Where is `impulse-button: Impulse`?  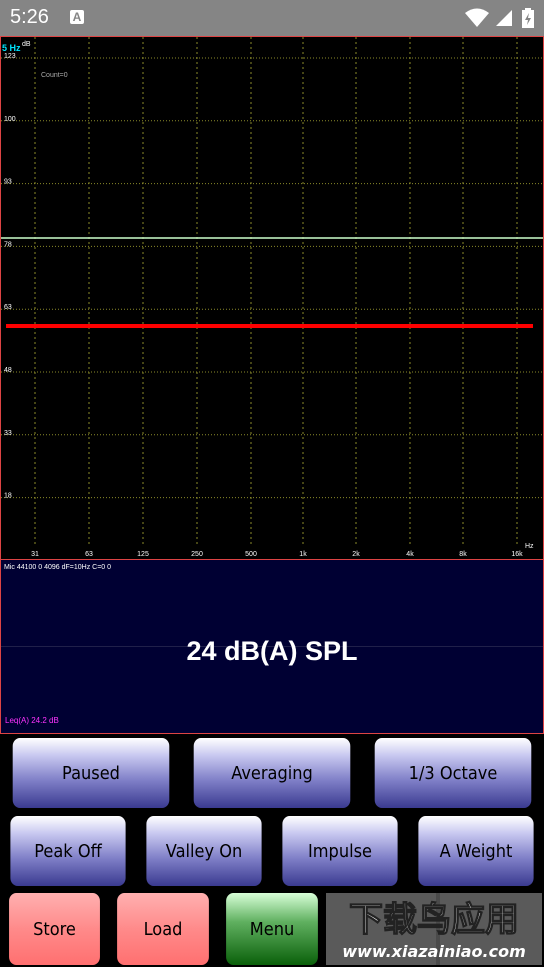
impulse-button: Impulse is located at coordinates (340, 851).